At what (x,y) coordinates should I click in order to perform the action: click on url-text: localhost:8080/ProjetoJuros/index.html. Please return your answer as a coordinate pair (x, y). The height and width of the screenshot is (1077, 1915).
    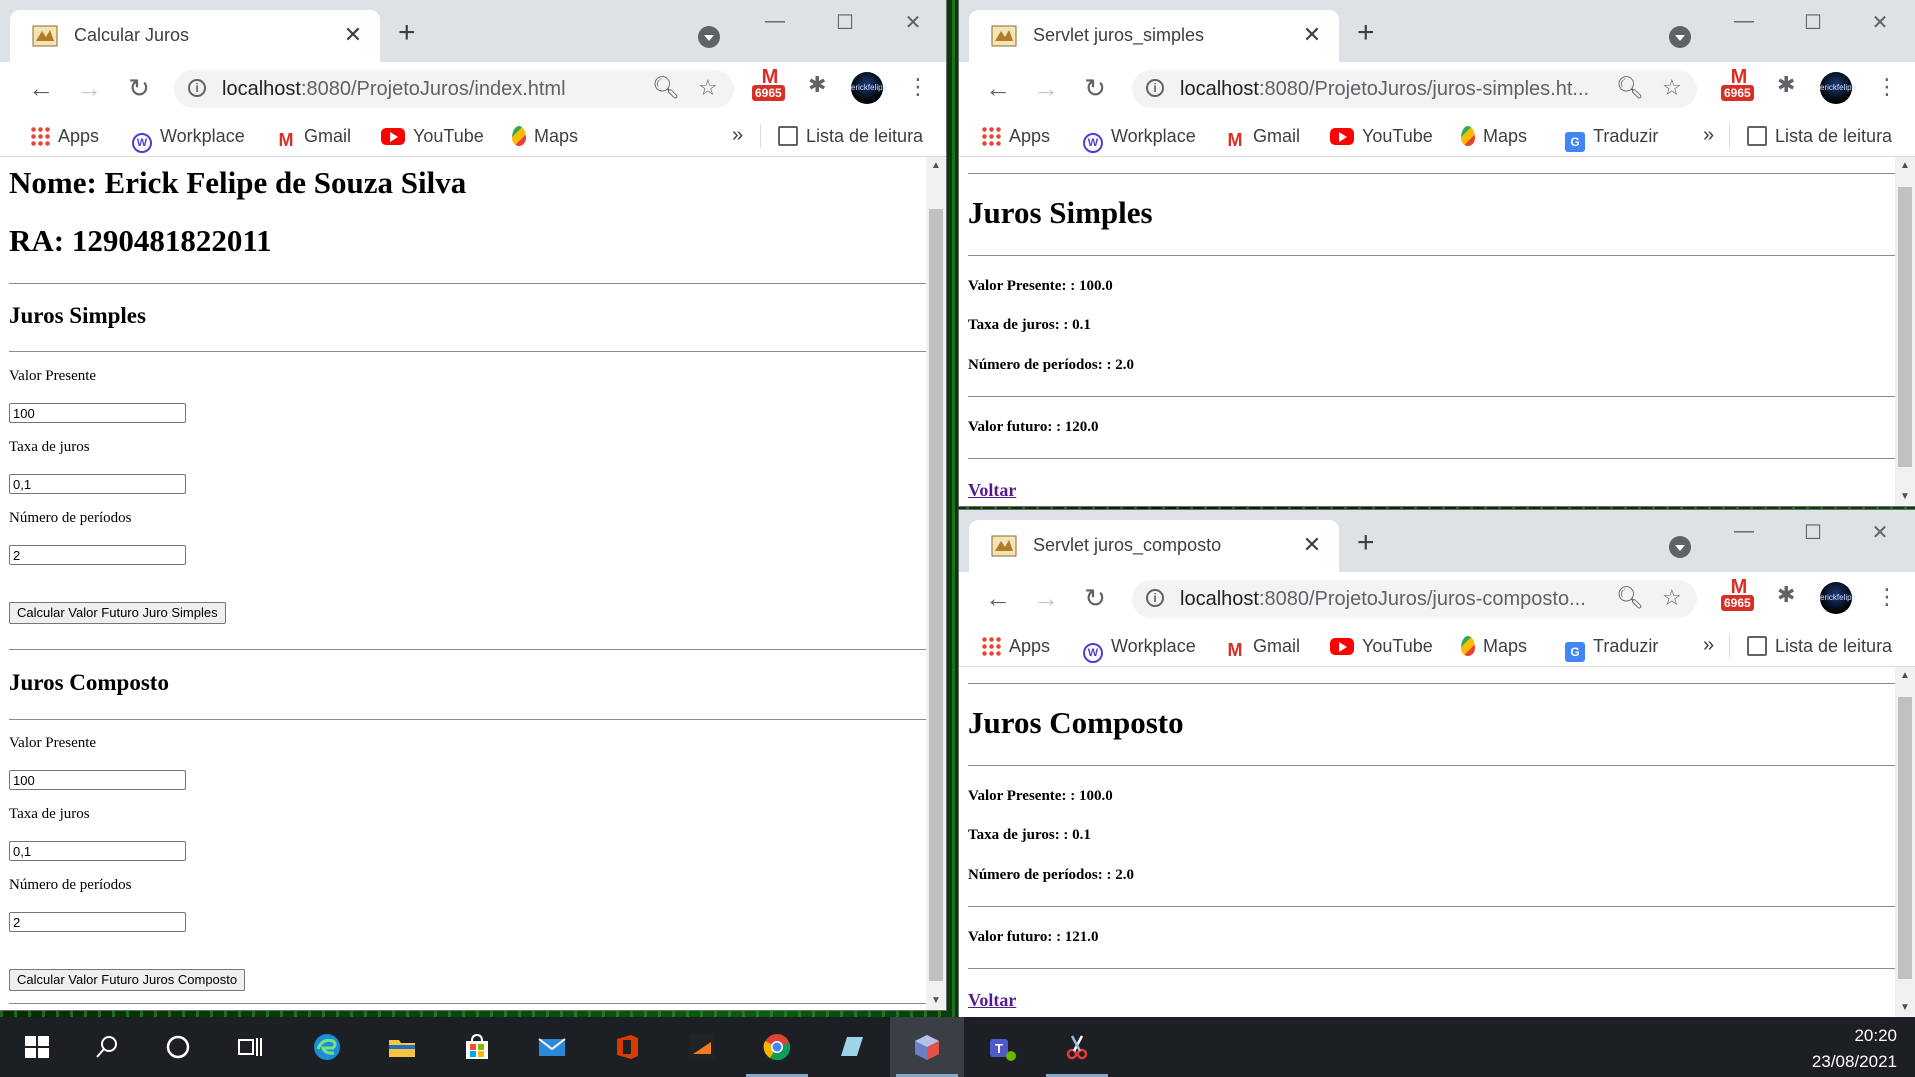
    Looking at the image, I should click on (394, 89).